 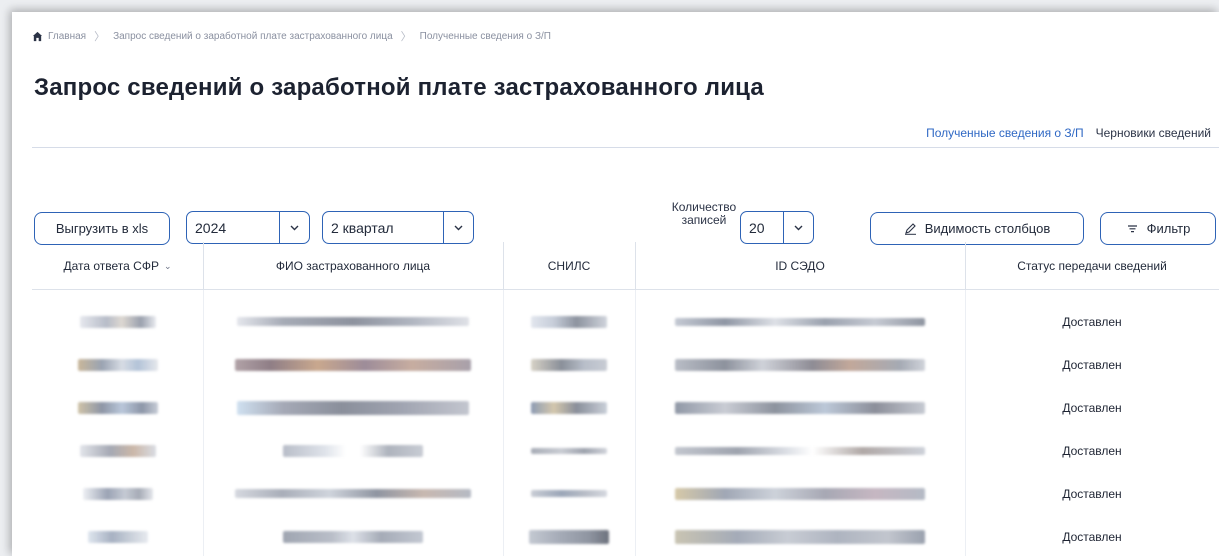 What do you see at coordinates (353, 266) in the screenshot?
I see `column-header-fio: ФИО застрахованного лица` at bounding box center [353, 266].